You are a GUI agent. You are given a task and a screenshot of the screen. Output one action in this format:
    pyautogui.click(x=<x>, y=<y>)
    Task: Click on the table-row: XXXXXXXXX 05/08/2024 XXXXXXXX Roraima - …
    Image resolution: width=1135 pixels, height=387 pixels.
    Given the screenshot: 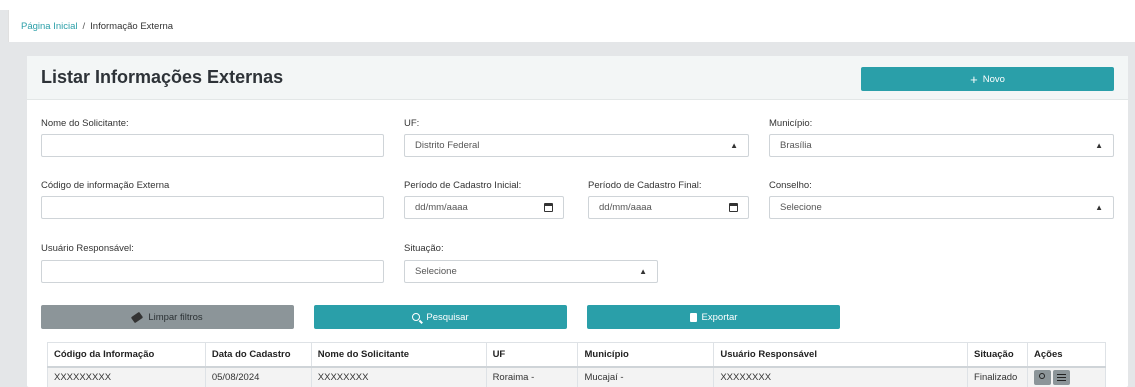 What is the action you would take?
    pyautogui.click(x=576, y=376)
    